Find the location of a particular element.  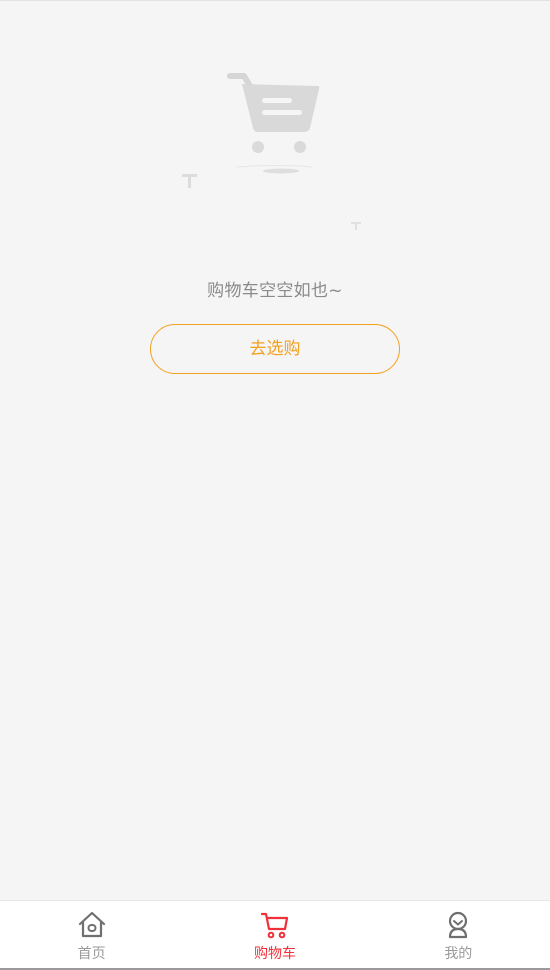

tab-cart: 购物车 is located at coordinates (274, 935).